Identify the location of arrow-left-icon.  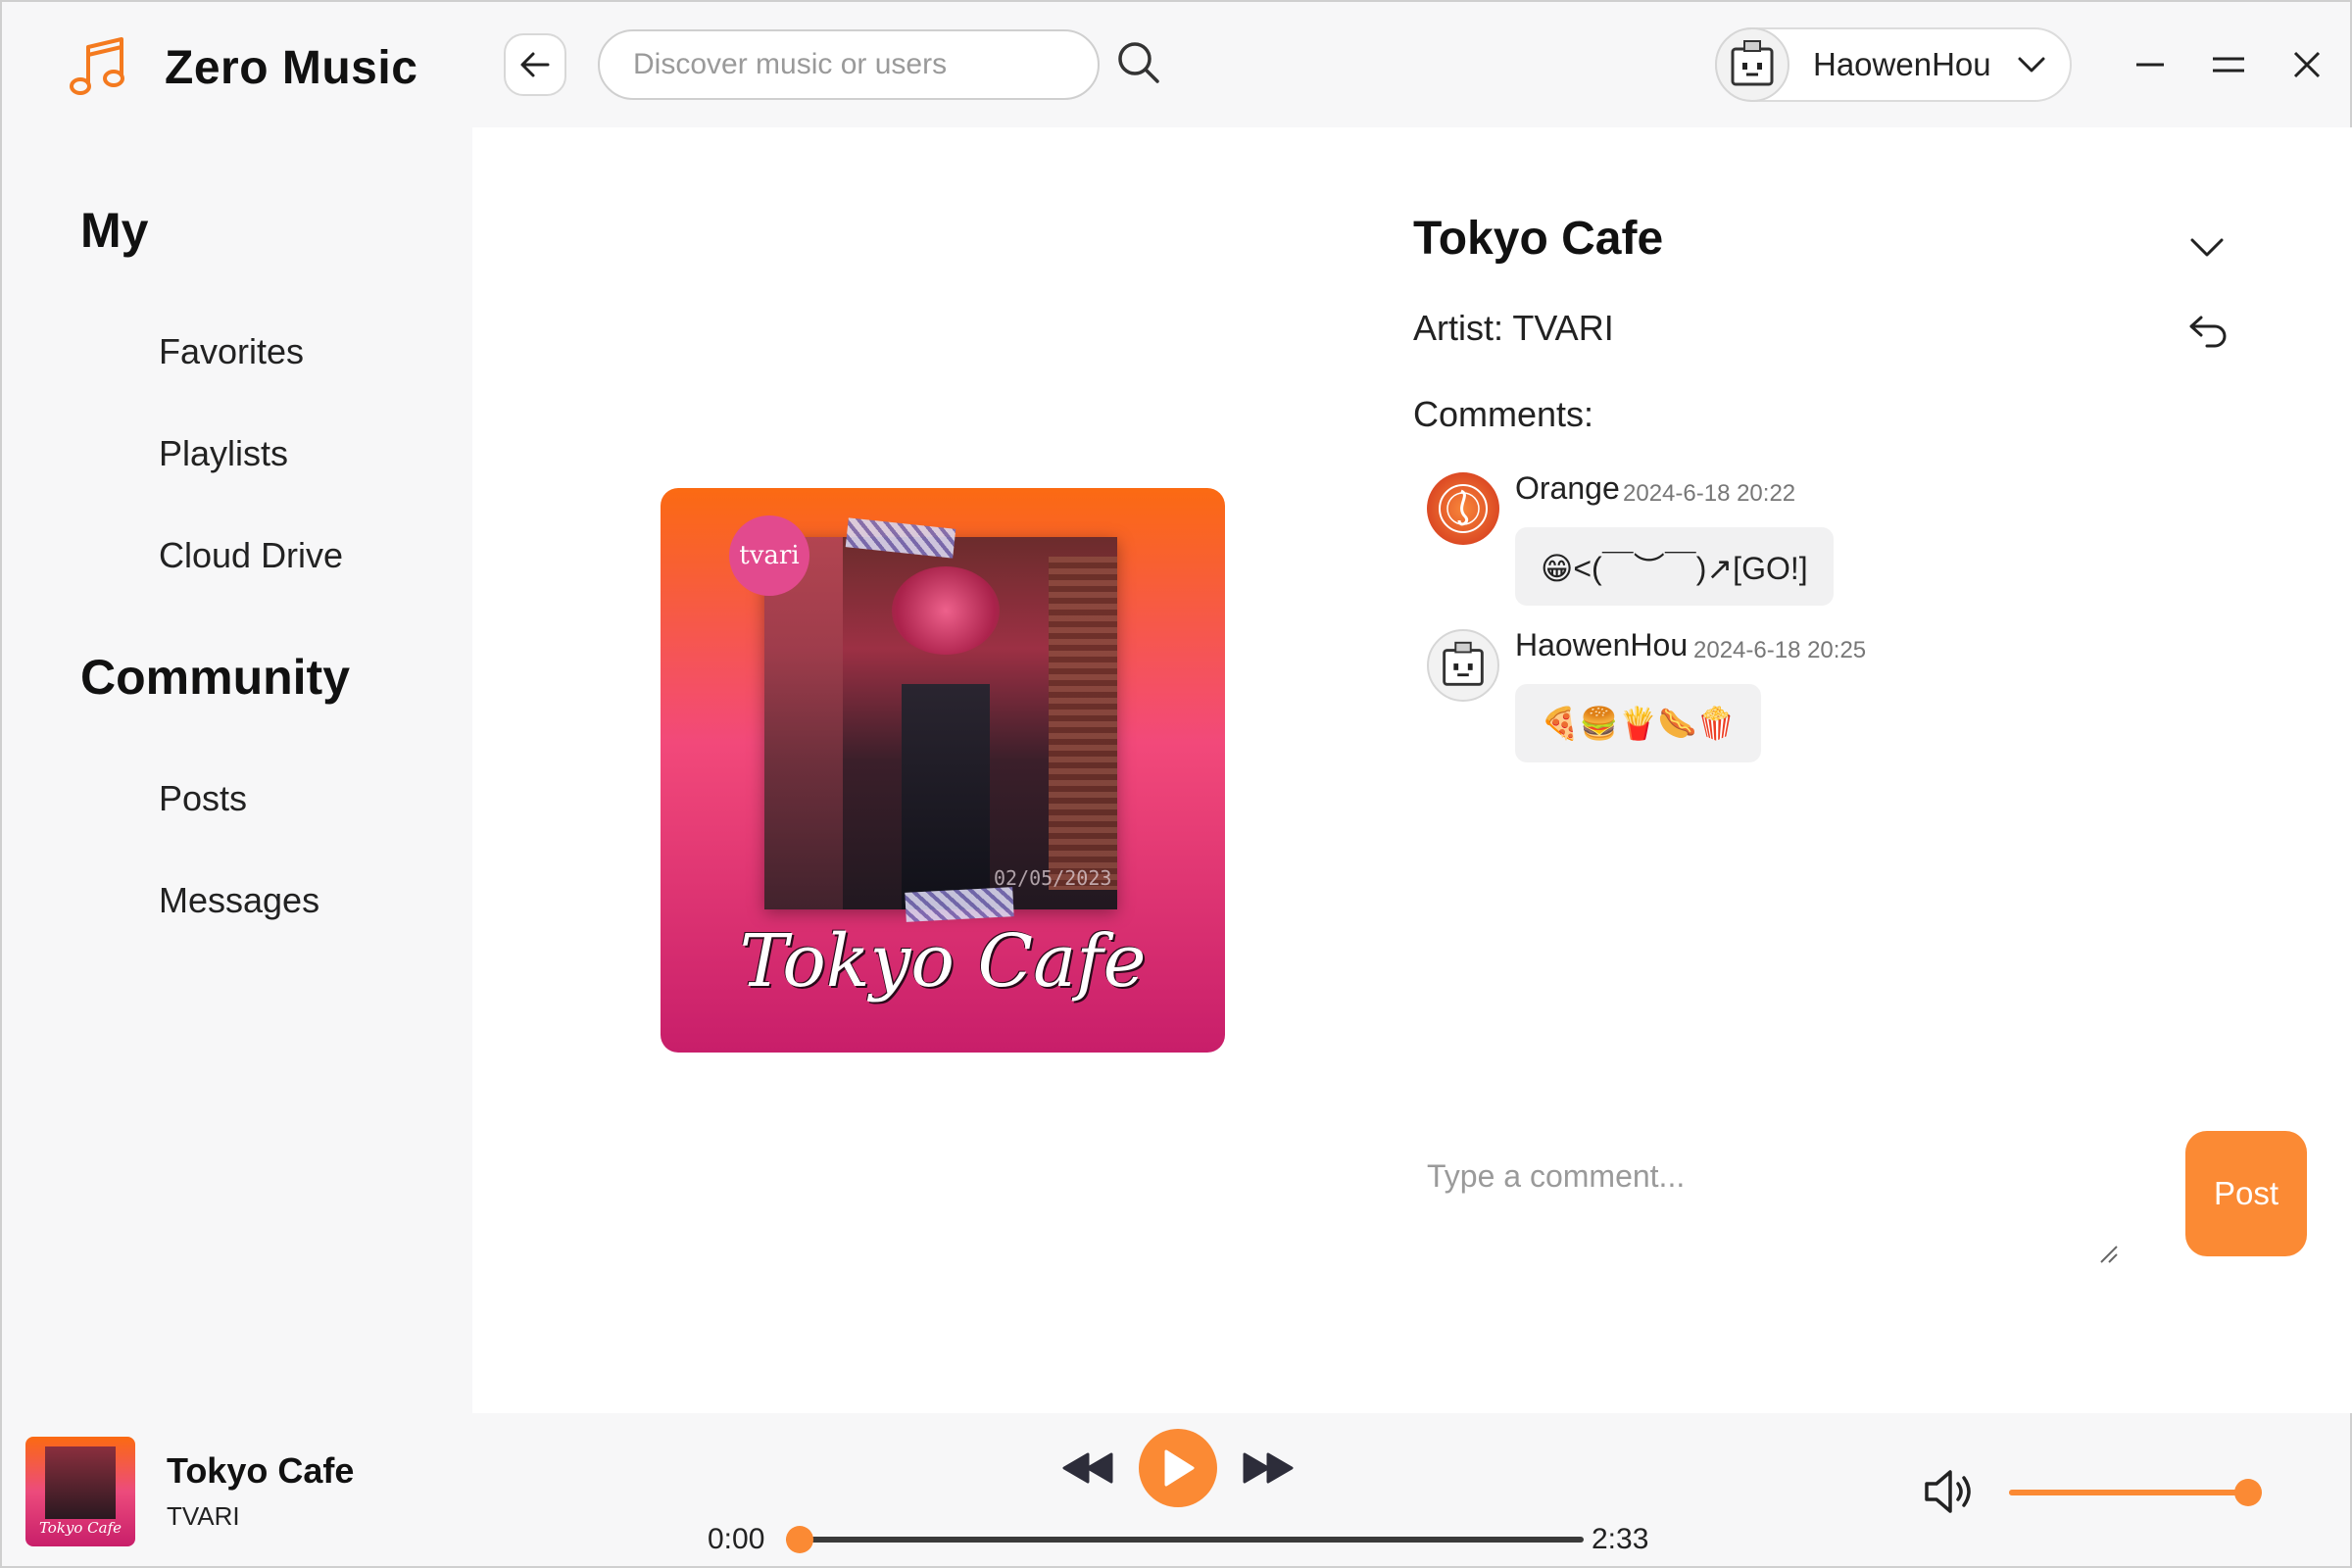
(535, 64).